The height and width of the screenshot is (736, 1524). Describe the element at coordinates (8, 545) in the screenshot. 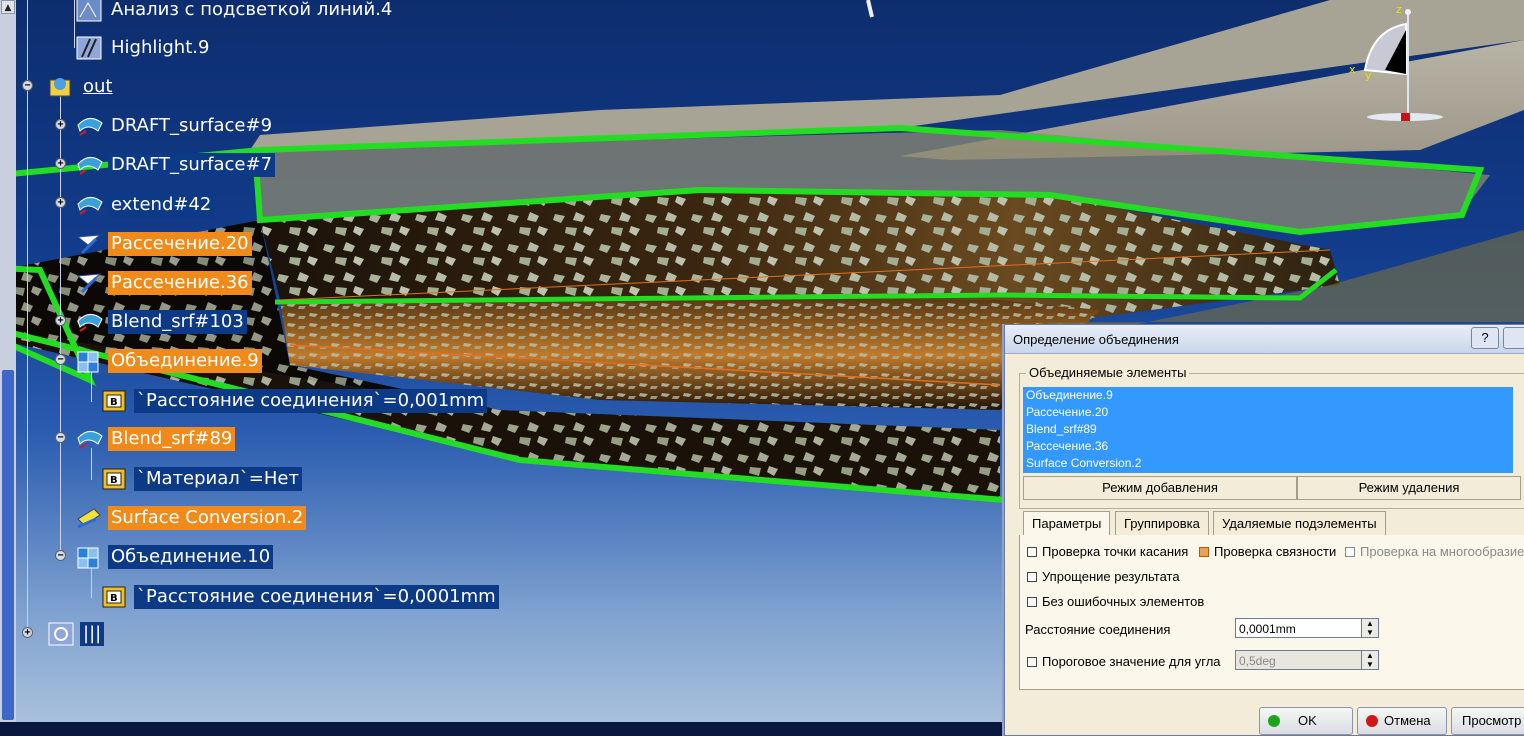

I see `scroll-thumb` at that location.